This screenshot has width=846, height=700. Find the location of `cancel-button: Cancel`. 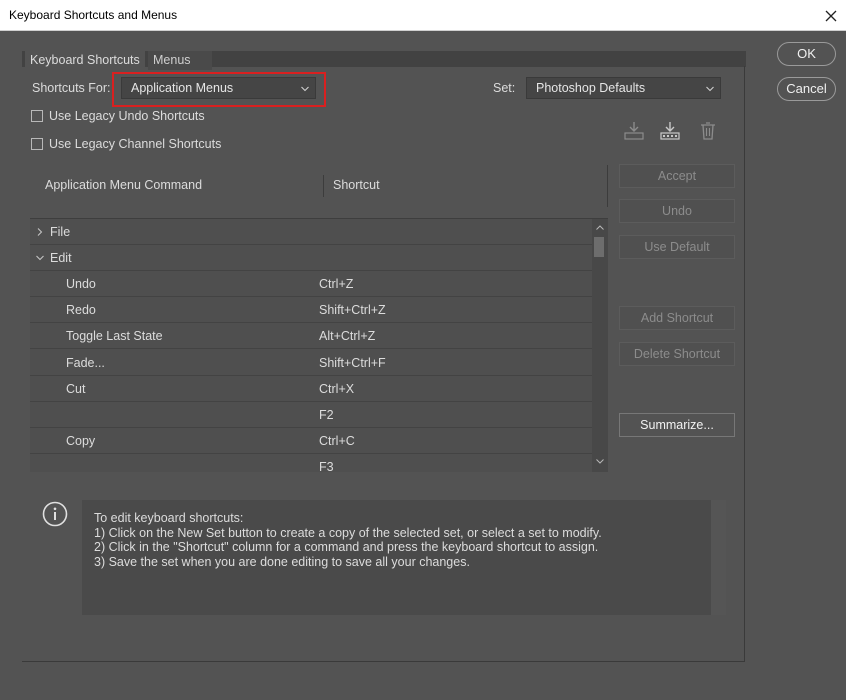

cancel-button: Cancel is located at coordinates (806, 89).